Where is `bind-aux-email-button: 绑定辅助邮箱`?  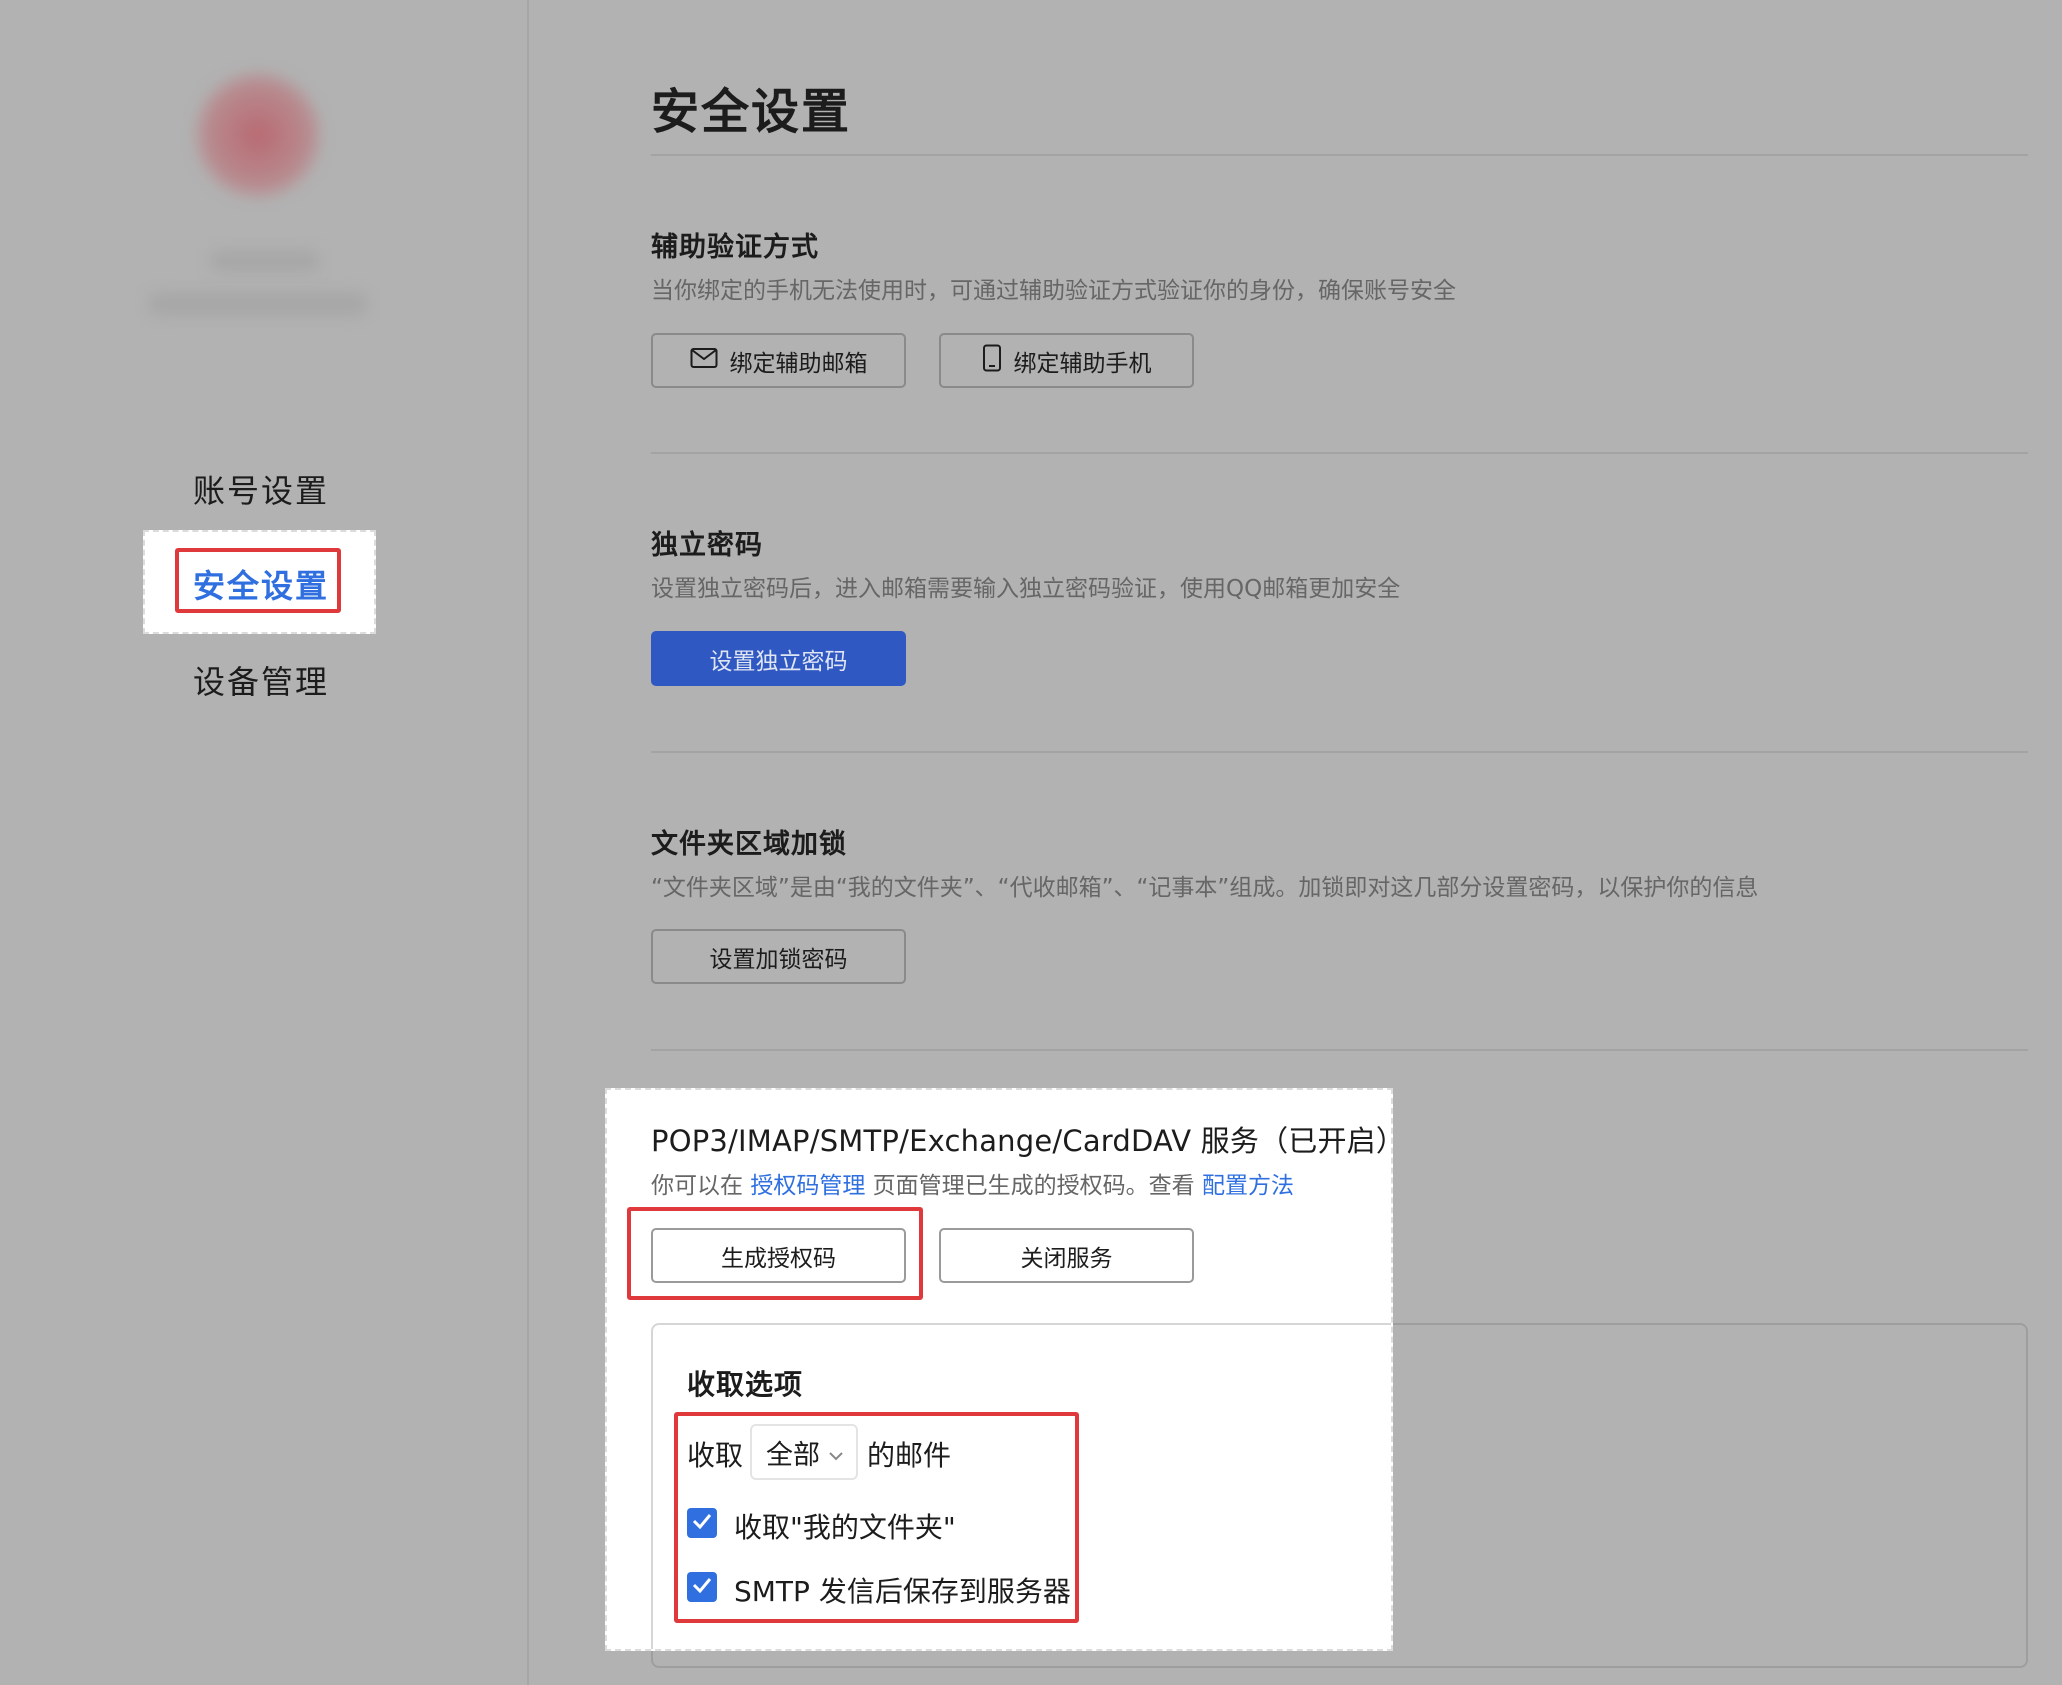
bind-aux-email-button: 绑定辅助邮箱 is located at coordinates (778, 360).